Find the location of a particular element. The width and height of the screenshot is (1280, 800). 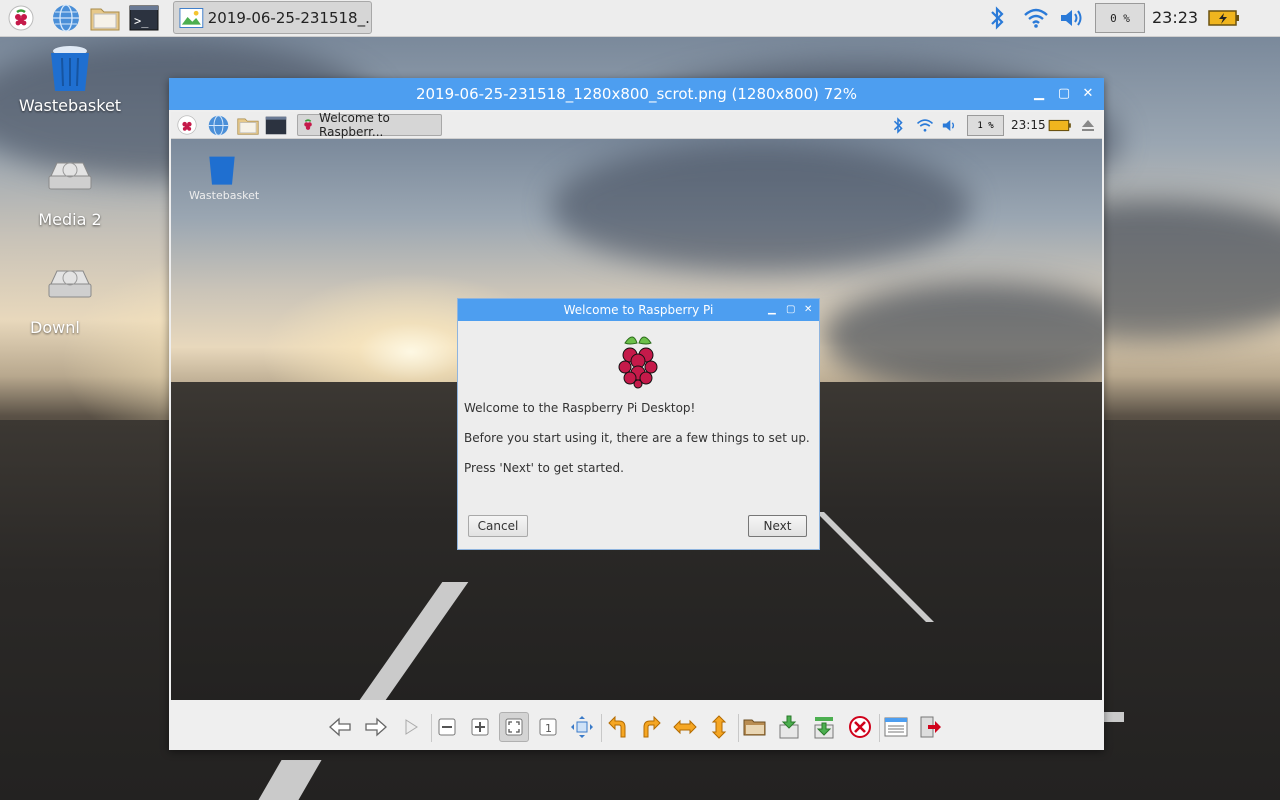

save-as-button is located at coordinates (824, 727).